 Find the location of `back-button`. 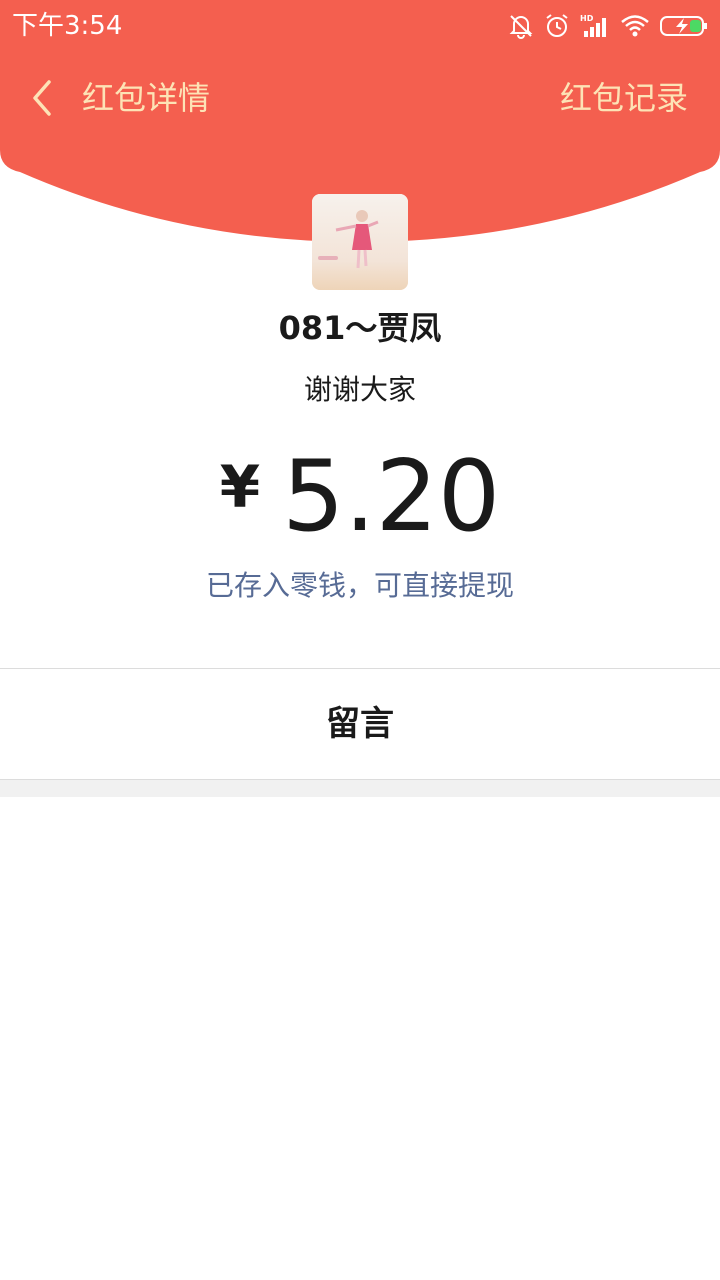

back-button is located at coordinates (42, 98).